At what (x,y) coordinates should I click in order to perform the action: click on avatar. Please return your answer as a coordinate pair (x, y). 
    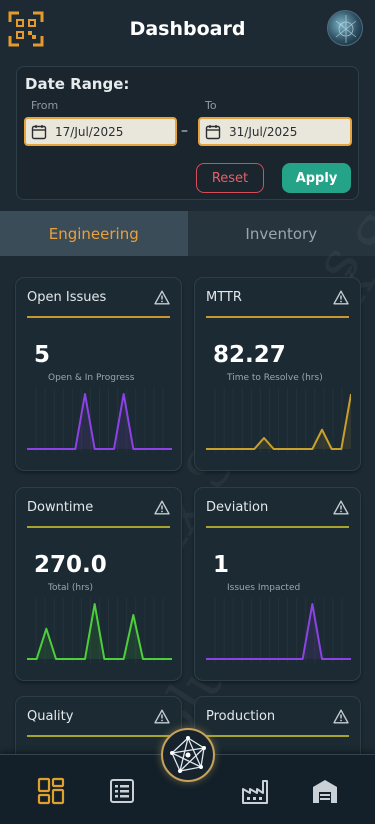
    Looking at the image, I should click on (345, 28).